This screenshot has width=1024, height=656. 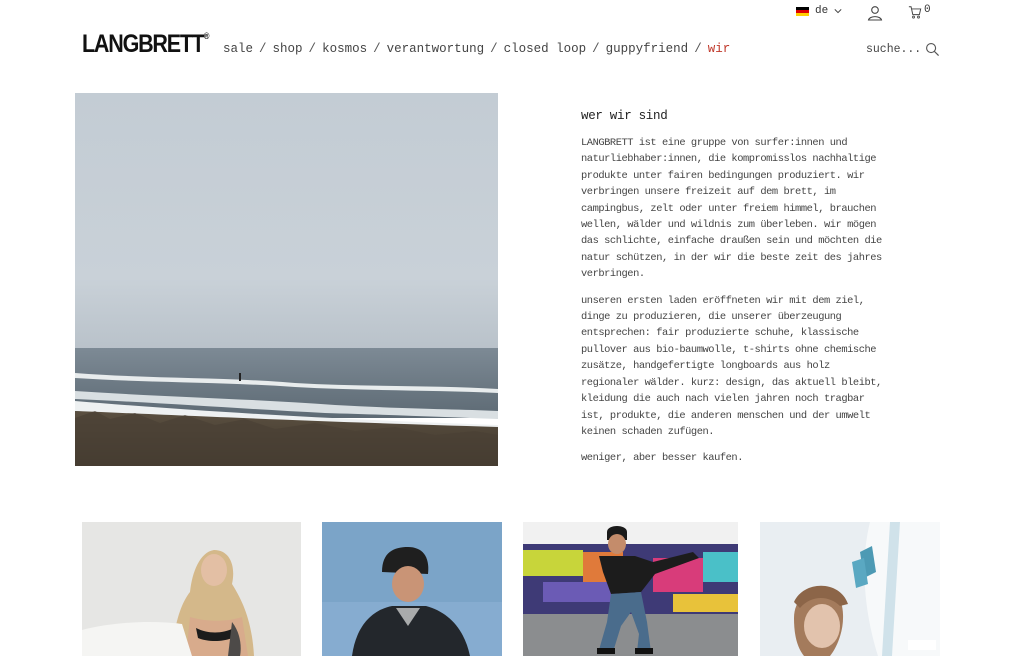 What do you see at coordinates (545, 49) in the screenshot?
I see `nav-item-closed-loop: closed loop` at bounding box center [545, 49].